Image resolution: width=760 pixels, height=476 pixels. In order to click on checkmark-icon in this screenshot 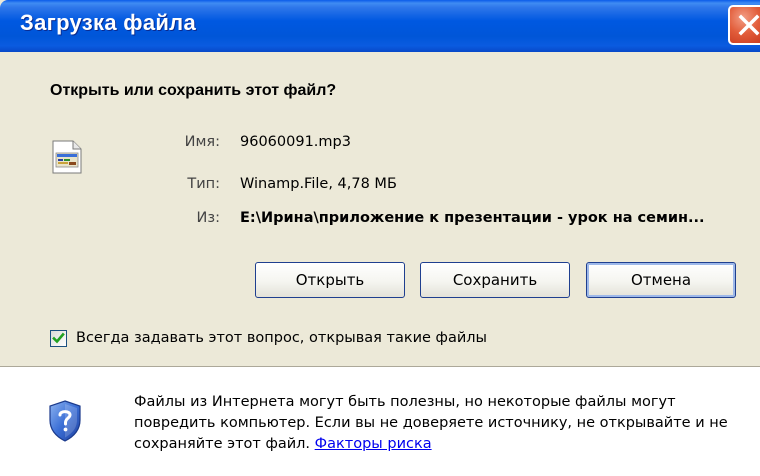, I will do `click(58, 338)`.